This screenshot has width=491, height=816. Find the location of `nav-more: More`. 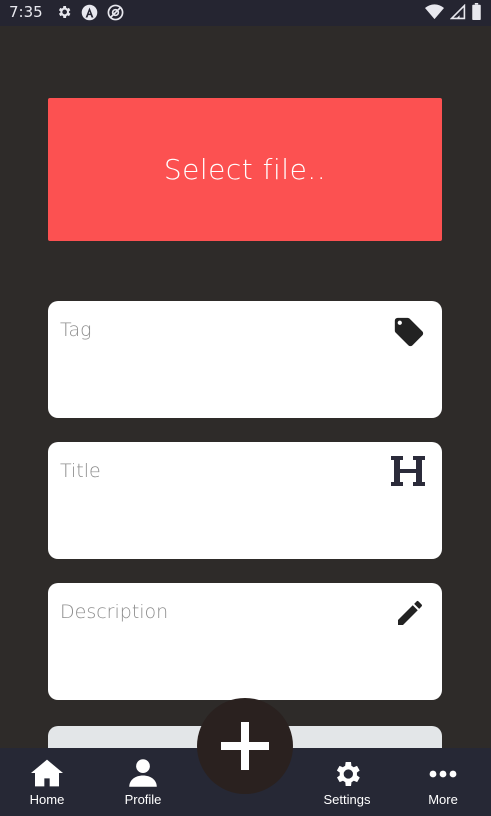

nav-more: More is located at coordinates (443, 782).